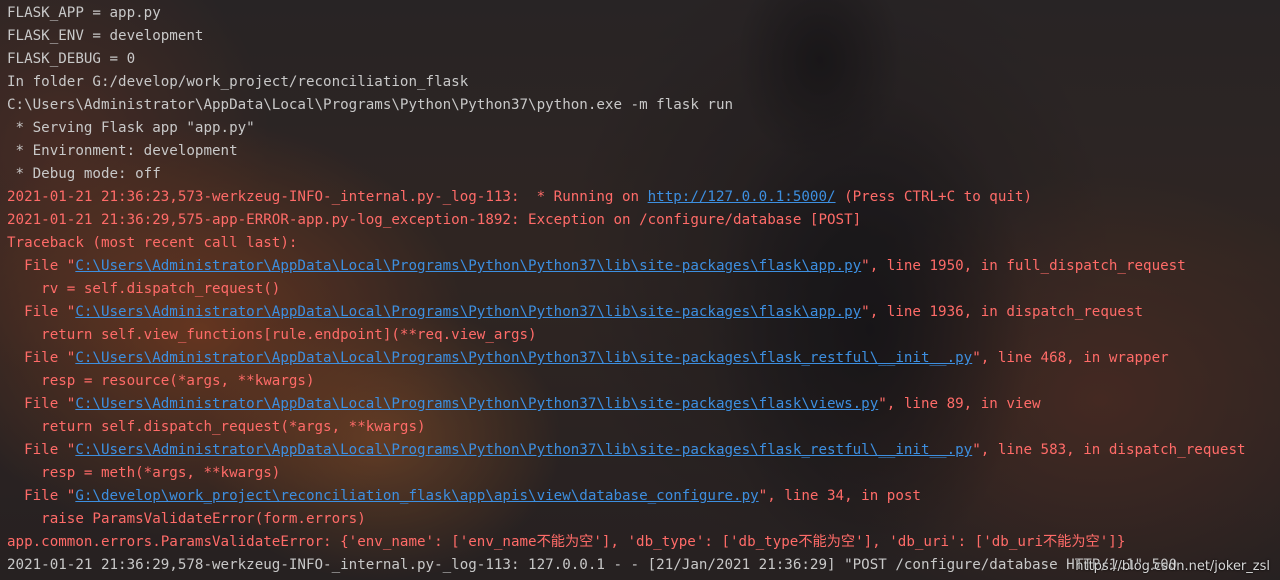  Describe the element at coordinates (152, 243) in the screenshot. I see `traceback-header: Traceback (most recent call last):` at that location.